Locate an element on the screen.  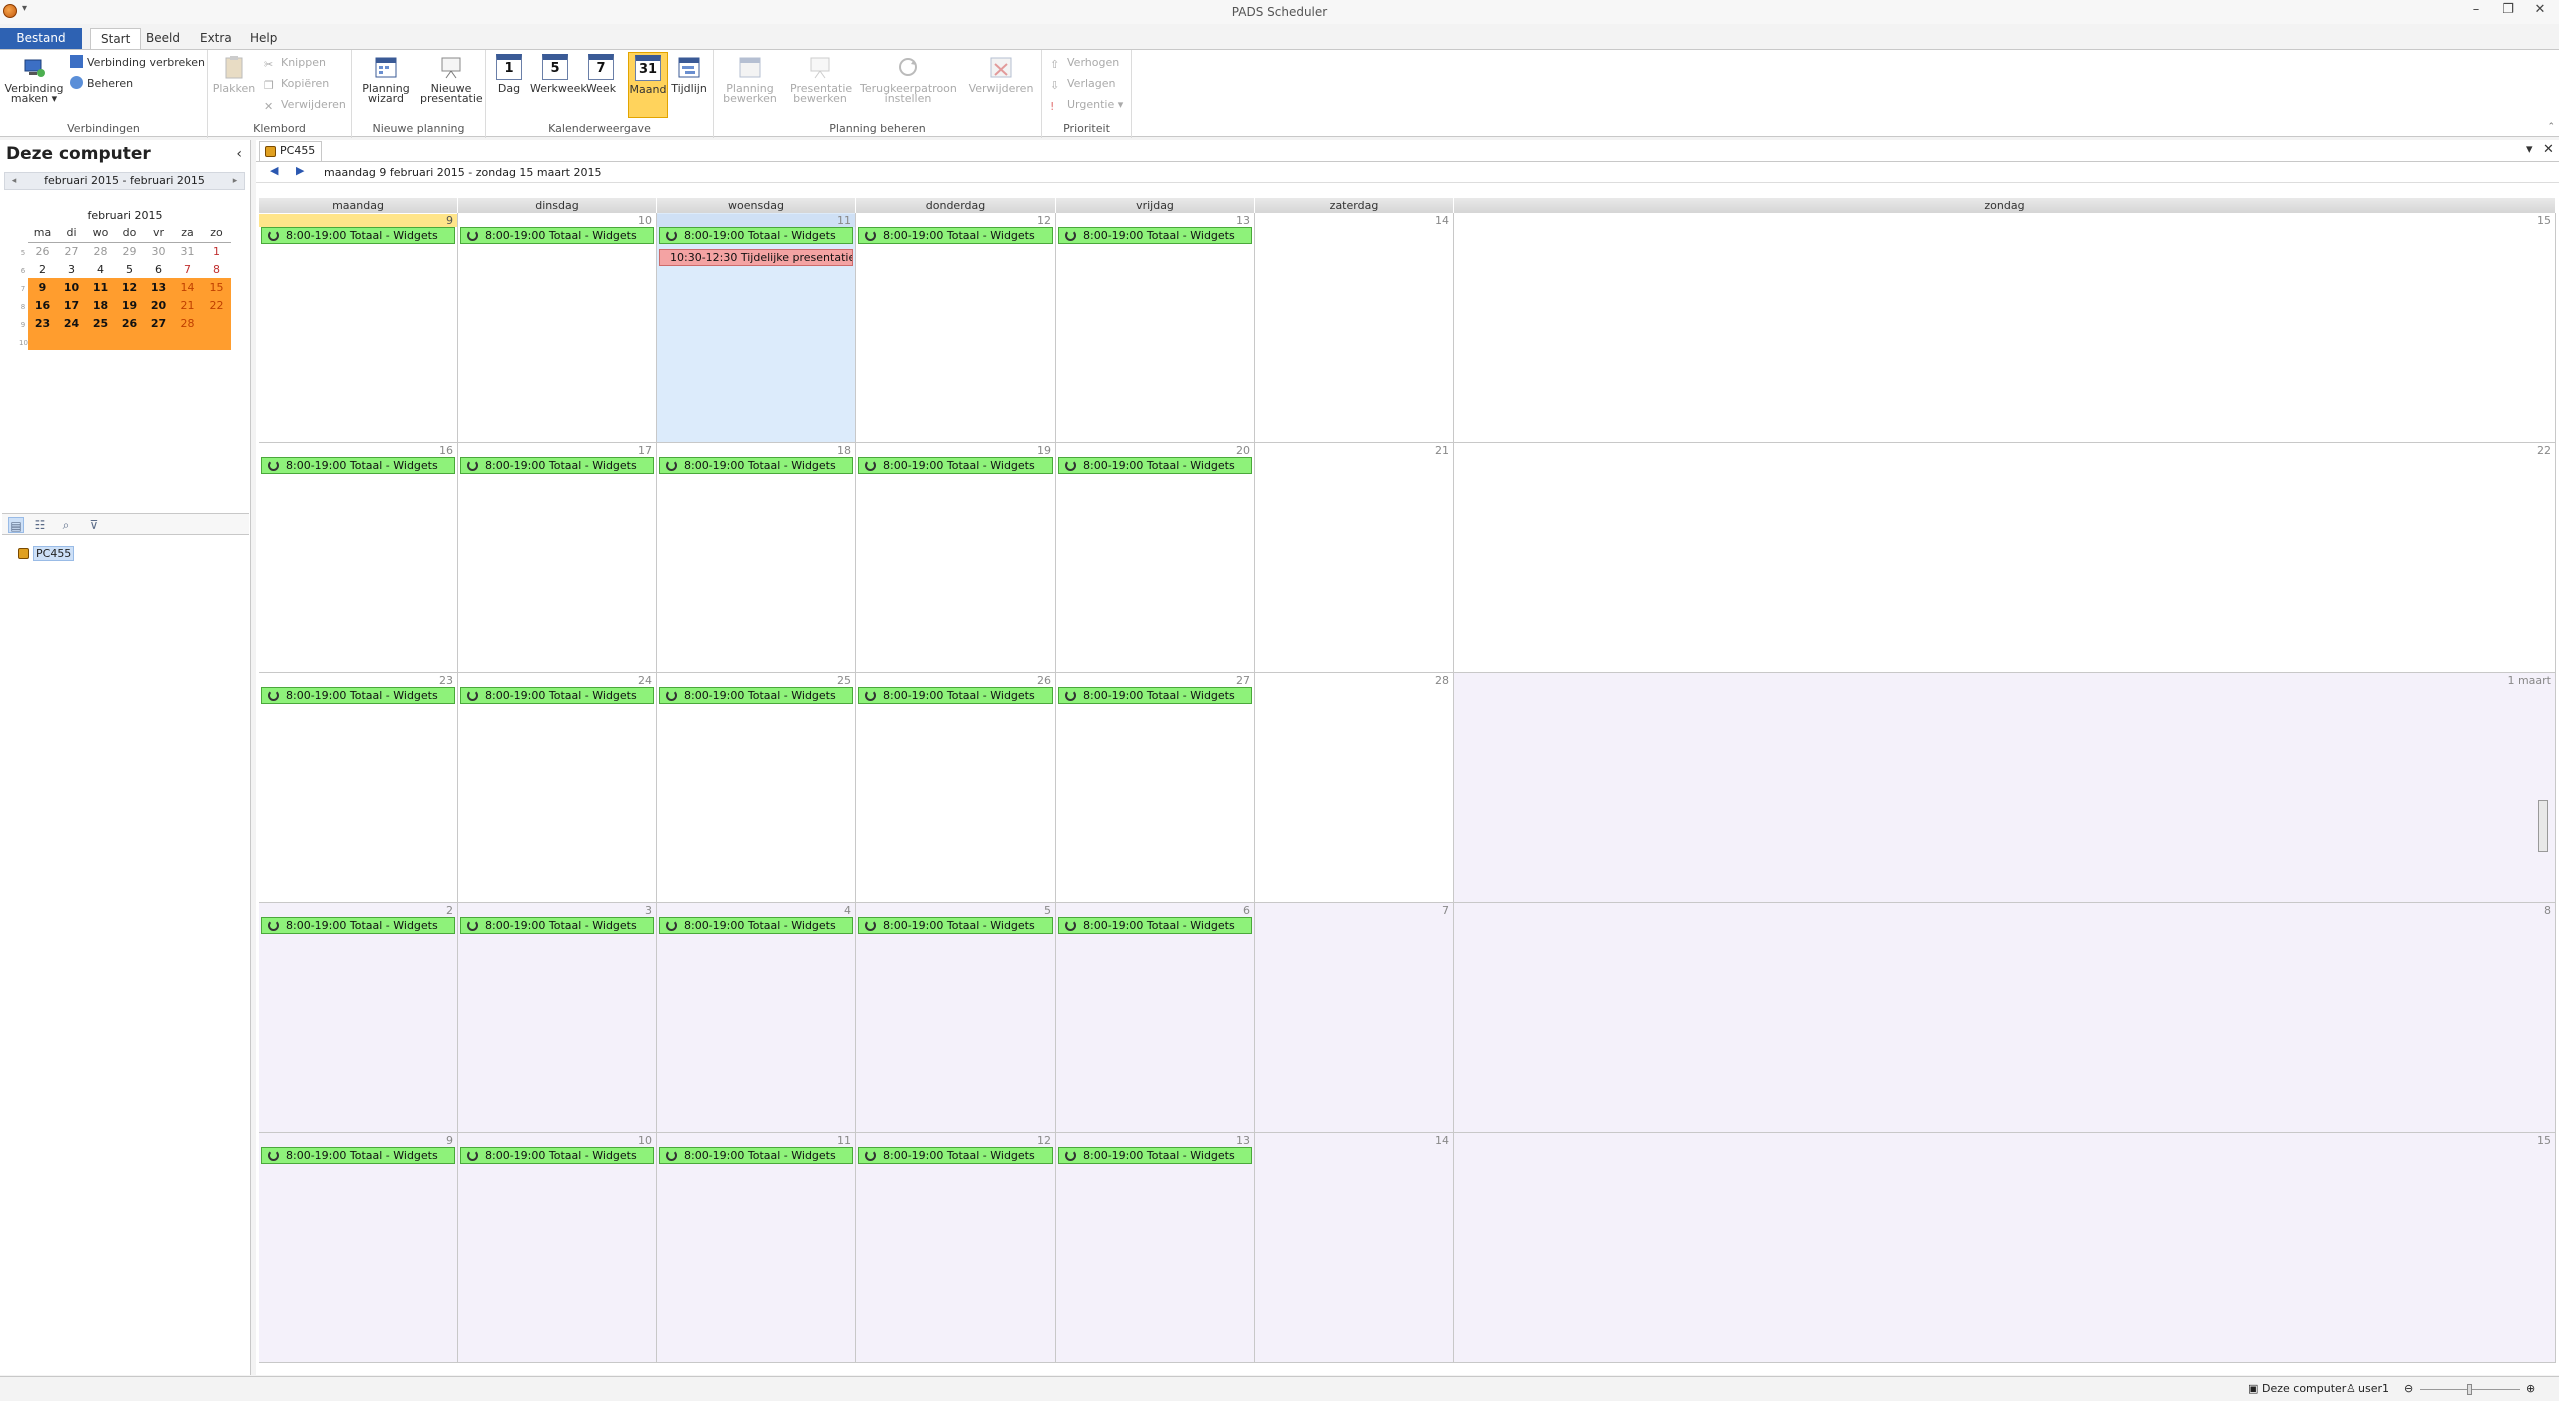
mini-day: 29 is located at coordinates (129, 251).